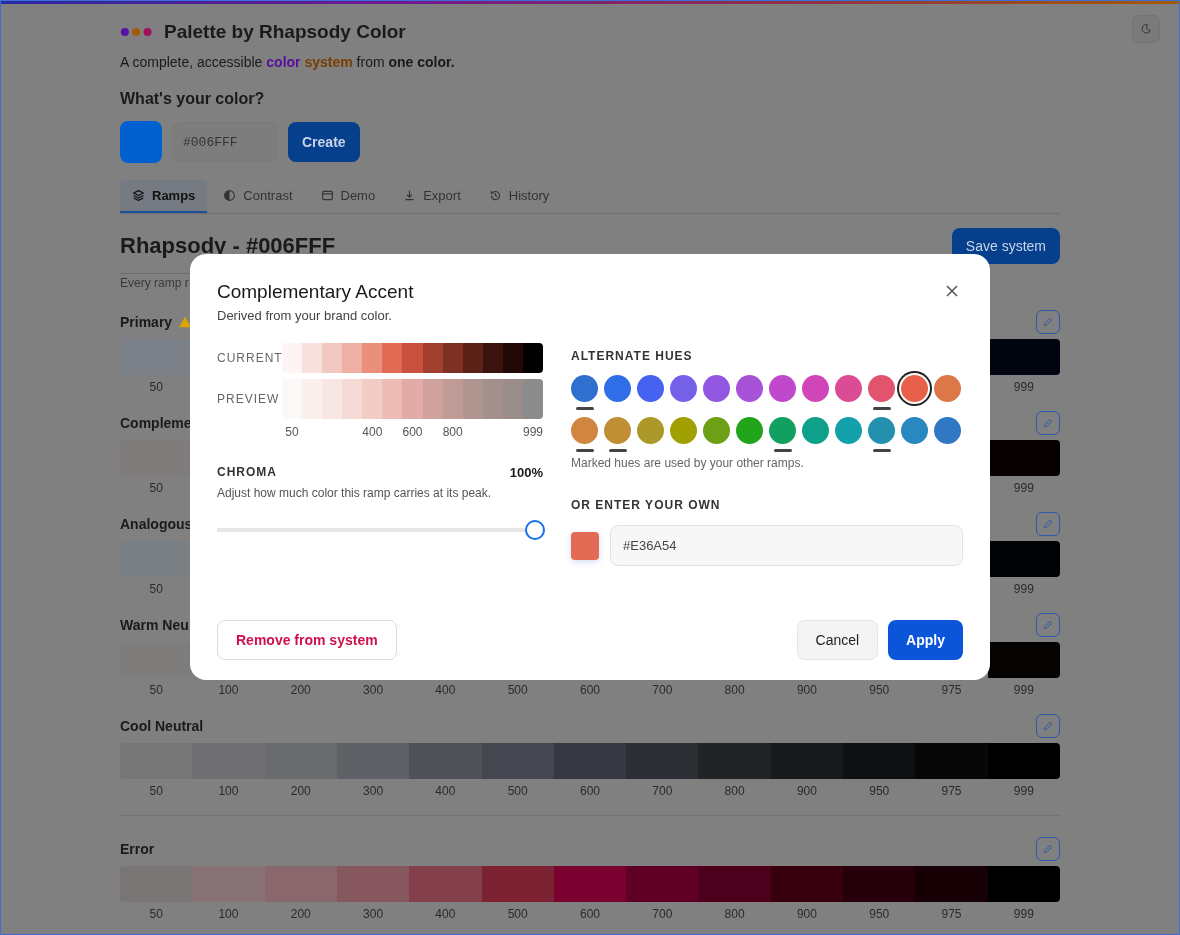 The width and height of the screenshot is (1180, 935). I want to click on create-button: Create, so click(324, 142).